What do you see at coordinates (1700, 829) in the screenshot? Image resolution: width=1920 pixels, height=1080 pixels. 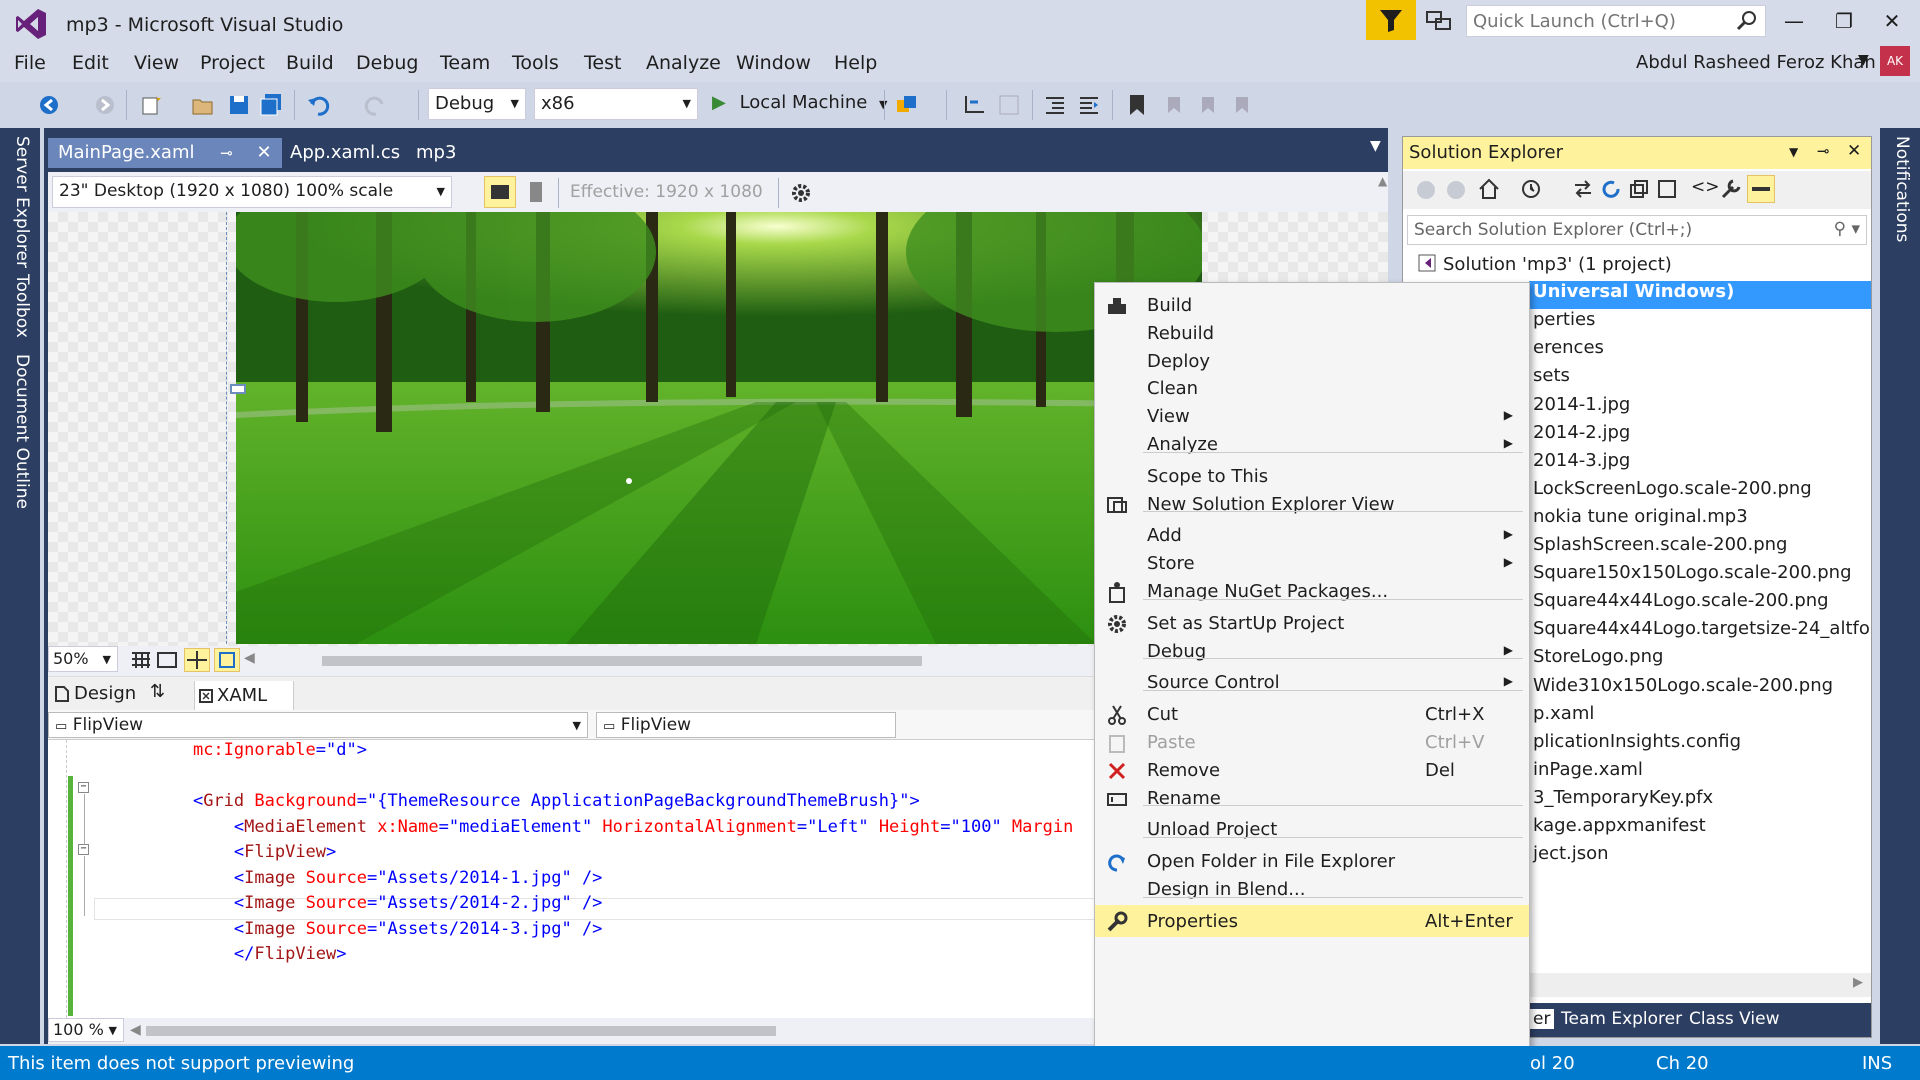 I see `tree-item: kage.appxmanifest` at bounding box center [1700, 829].